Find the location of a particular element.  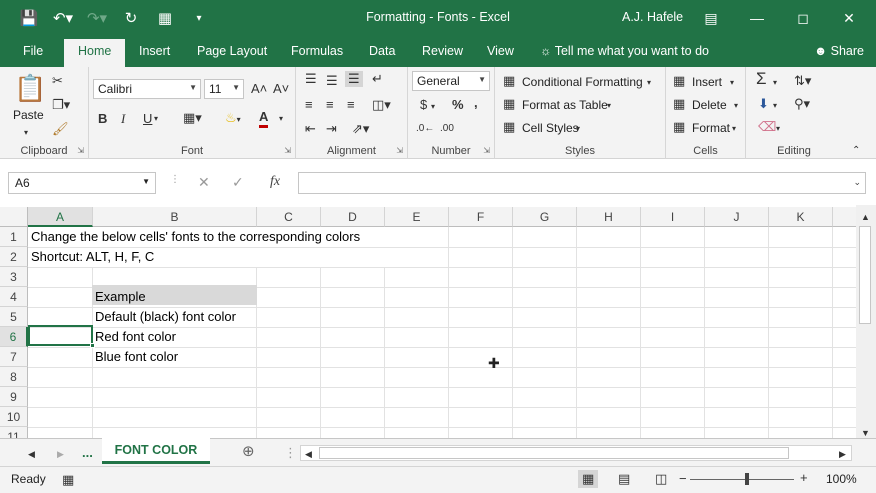

font-color-dropdown-icon: ▾ is located at coordinates (281, 119).